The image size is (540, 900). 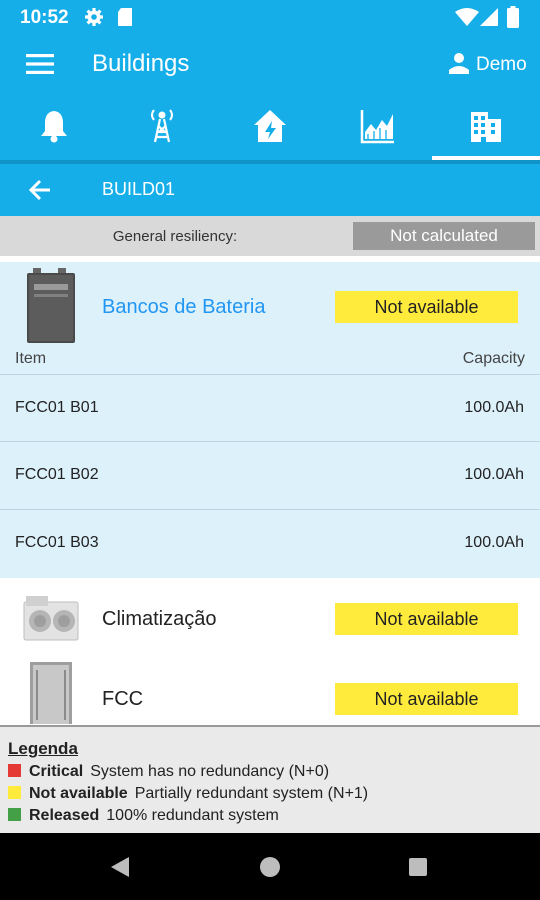 What do you see at coordinates (270, 618) in the screenshot?
I see `system-group-climate: Climatização Not available` at bounding box center [270, 618].